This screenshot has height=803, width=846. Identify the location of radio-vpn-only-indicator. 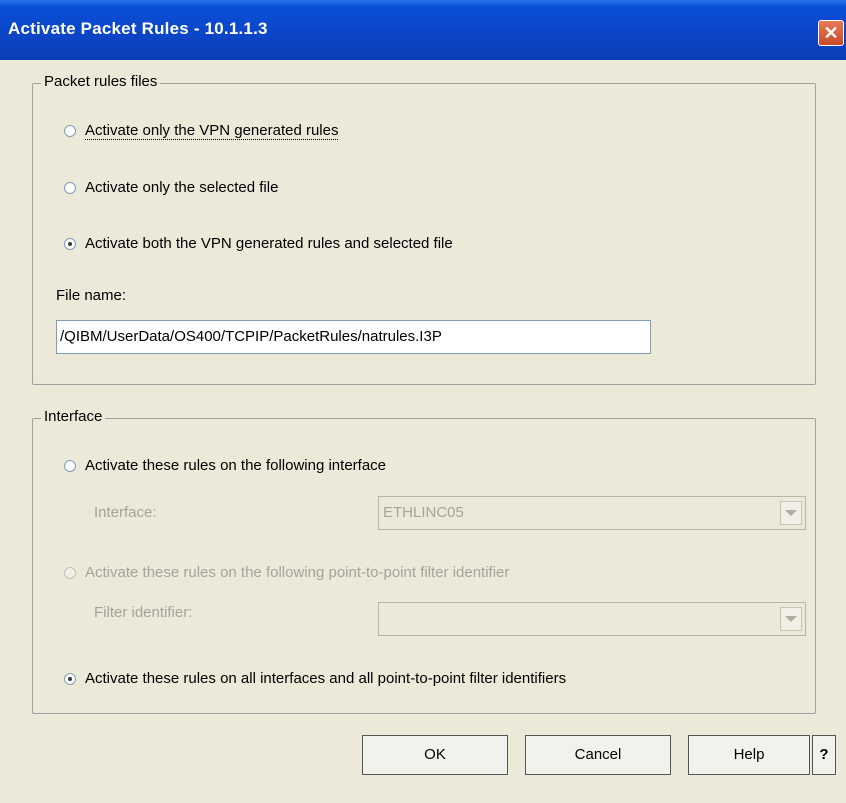
(70, 131).